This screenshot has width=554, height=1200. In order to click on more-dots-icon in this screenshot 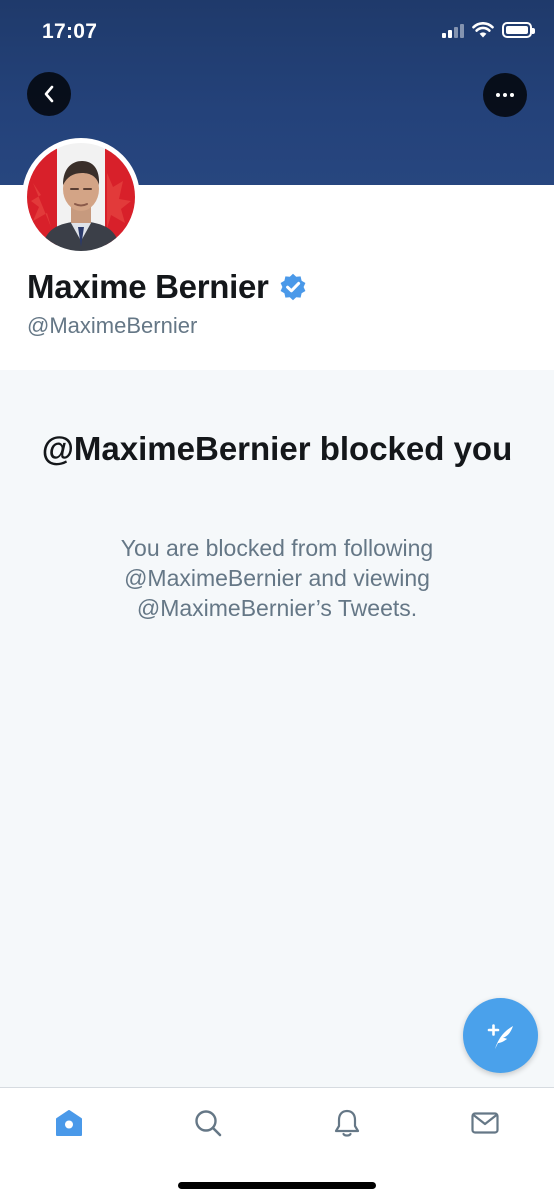, I will do `click(505, 95)`.